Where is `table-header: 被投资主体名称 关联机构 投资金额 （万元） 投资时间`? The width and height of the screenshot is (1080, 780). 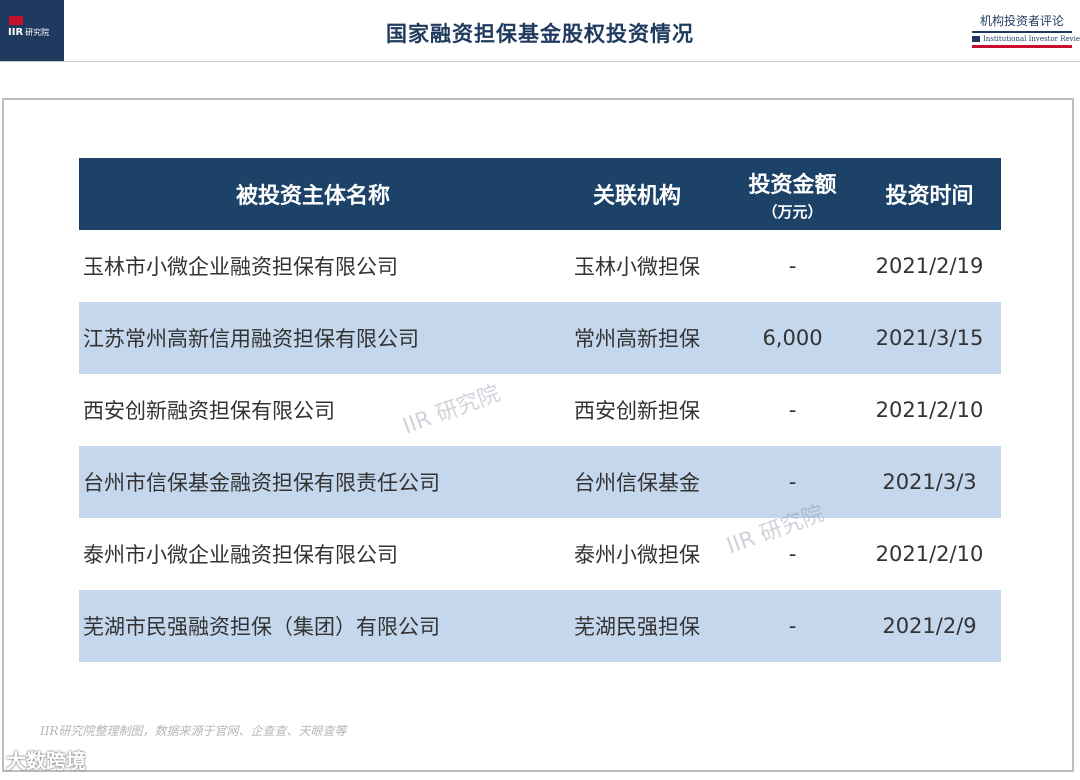
table-header: 被投资主体名称 关联机构 投资金额 （万元） 投资时间 is located at coordinates (540, 194).